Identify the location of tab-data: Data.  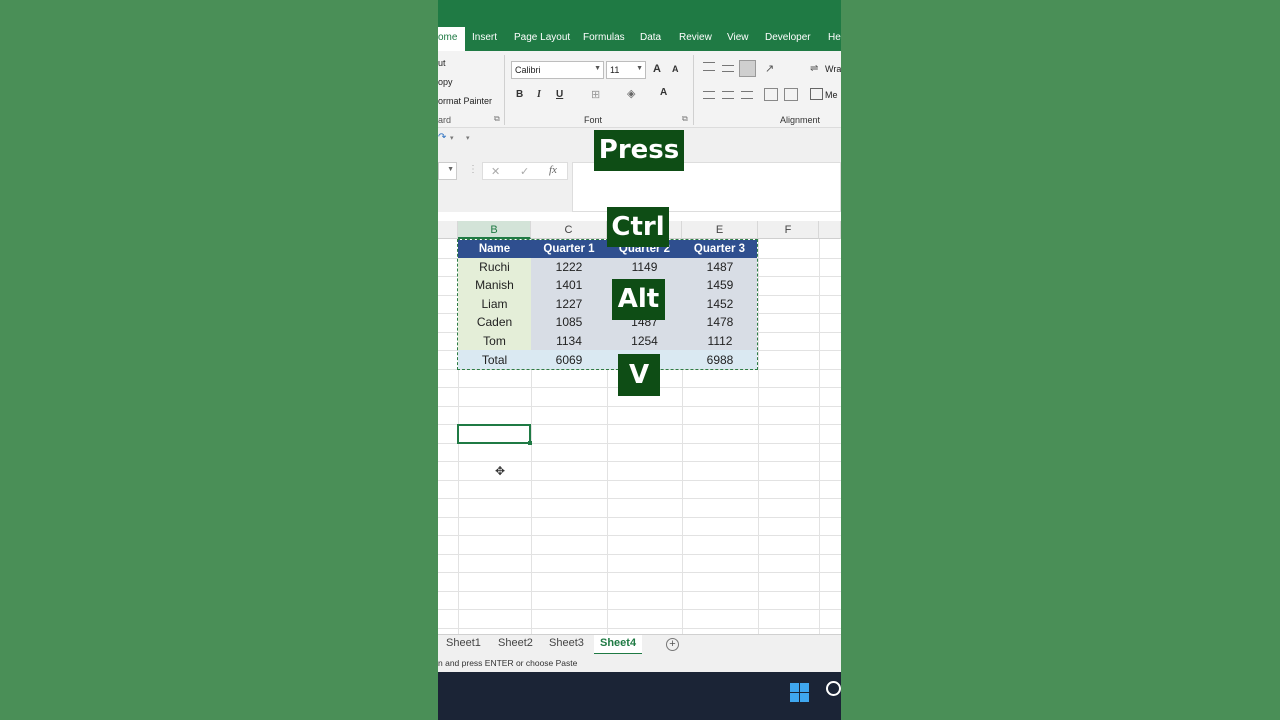
(650, 37).